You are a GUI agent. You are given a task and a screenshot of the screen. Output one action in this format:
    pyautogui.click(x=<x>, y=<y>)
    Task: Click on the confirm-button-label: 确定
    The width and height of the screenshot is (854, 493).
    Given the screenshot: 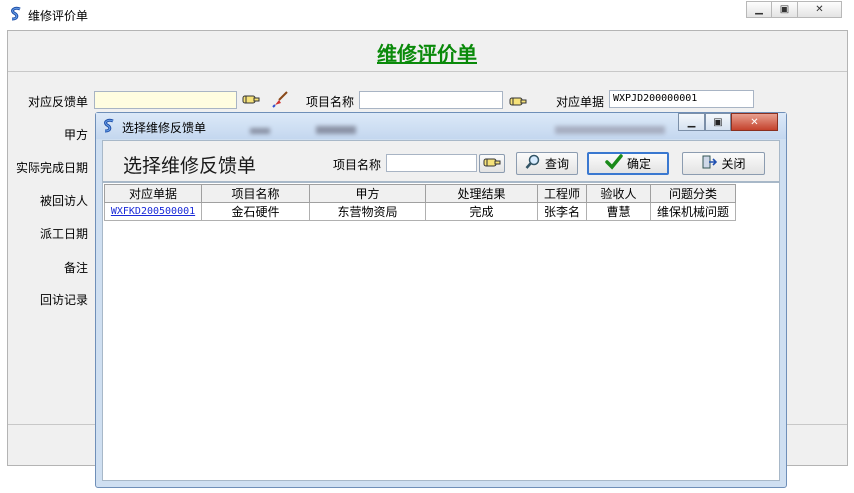 What is the action you would take?
    pyautogui.click(x=638, y=164)
    